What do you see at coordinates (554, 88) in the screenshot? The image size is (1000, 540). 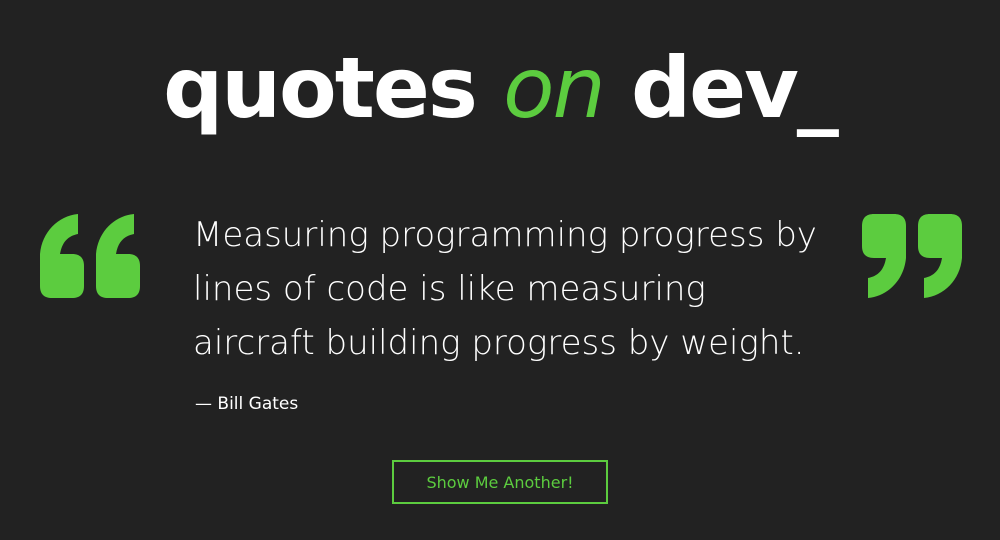 I see `logo-text-on: on` at bounding box center [554, 88].